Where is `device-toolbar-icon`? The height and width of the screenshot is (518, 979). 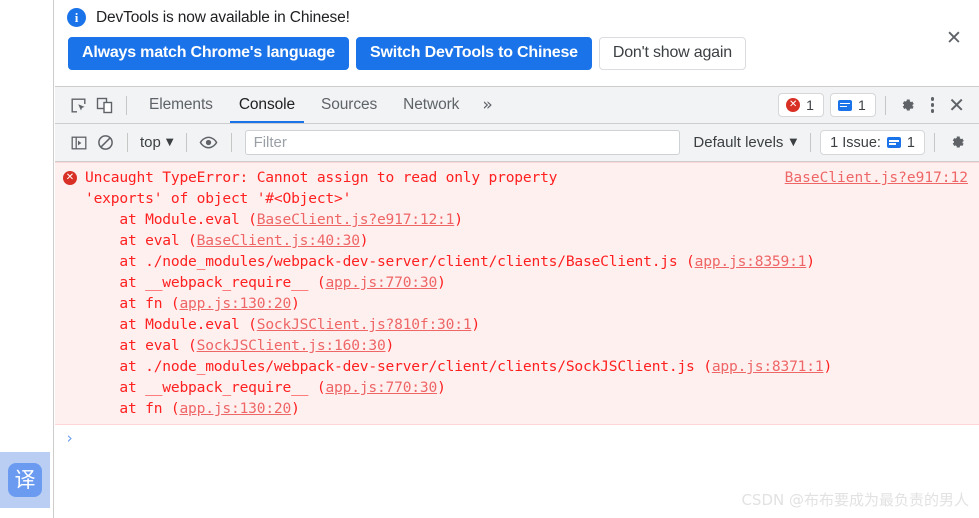 device-toolbar-icon is located at coordinates (104, 105).